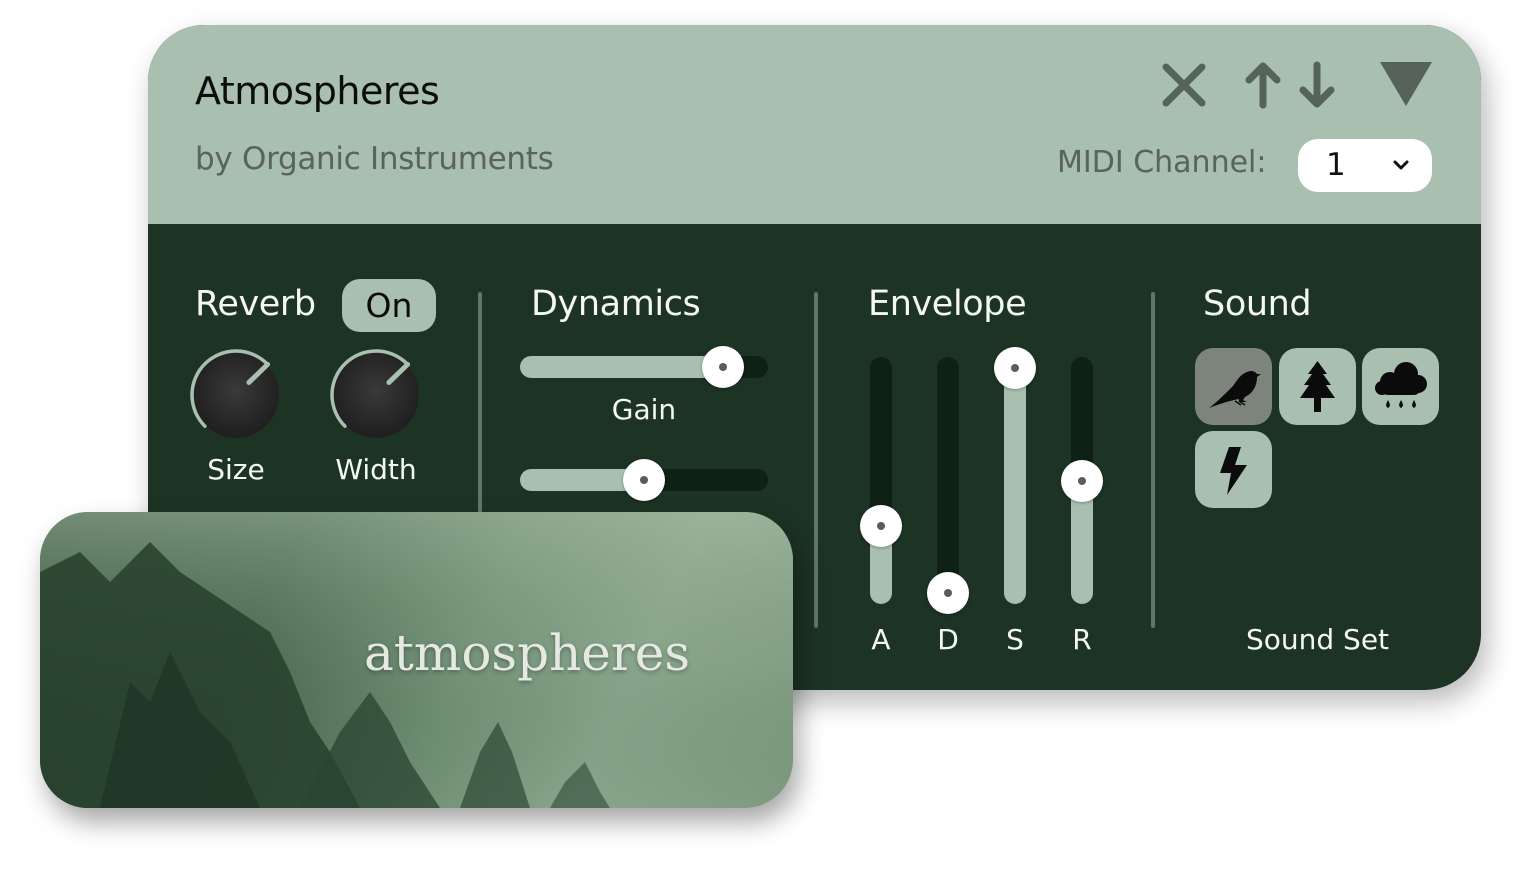 The height and width of the screenshot is (873, 1531). What do you see at coordinates (1406, 86) in the screenshot?
I see `collapse-triangle-icon` at bounding box center [1406, 86].